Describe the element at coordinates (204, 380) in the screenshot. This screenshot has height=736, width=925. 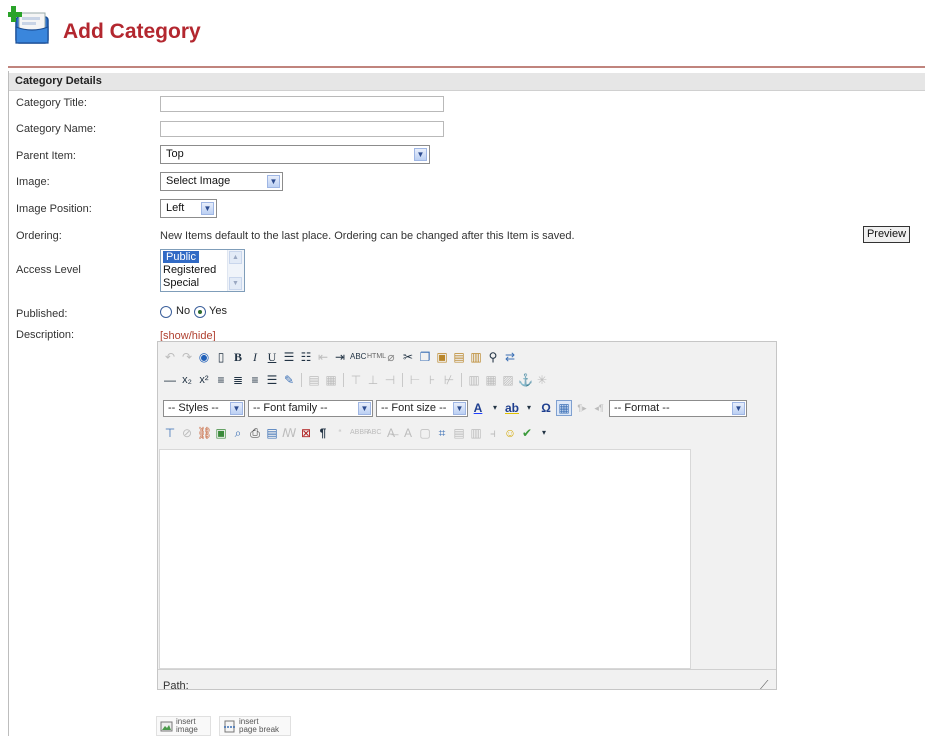
I see `superscript-icon: x²` at that location.